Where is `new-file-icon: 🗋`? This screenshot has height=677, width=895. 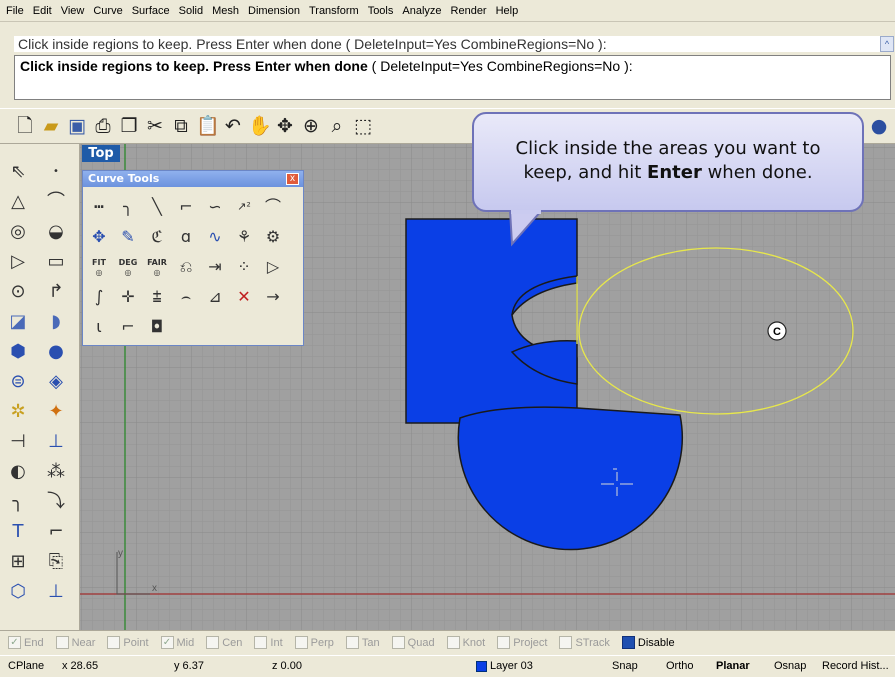
new-file-icon: 🗋 is located at coordinates (25, 126).